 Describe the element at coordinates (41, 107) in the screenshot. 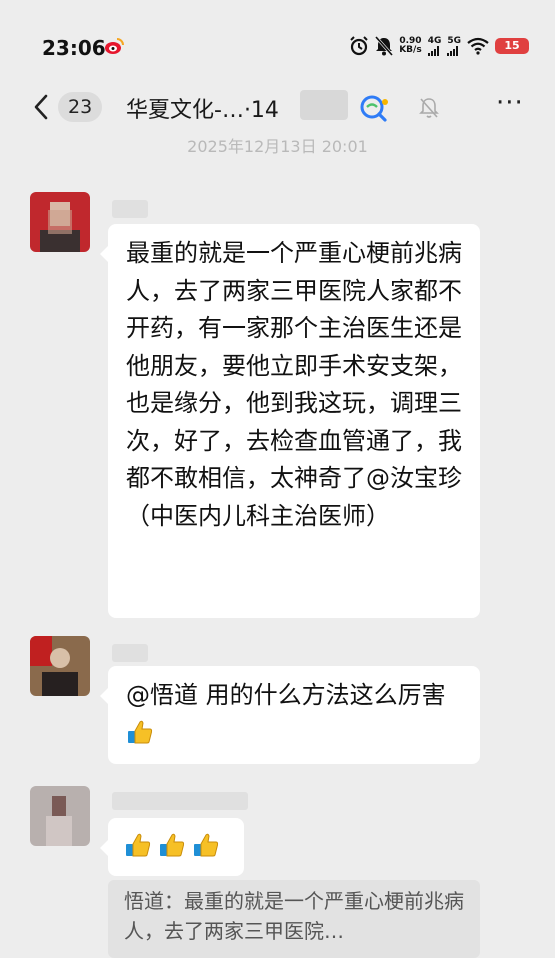

I see `chevron-left-icon` at that location.